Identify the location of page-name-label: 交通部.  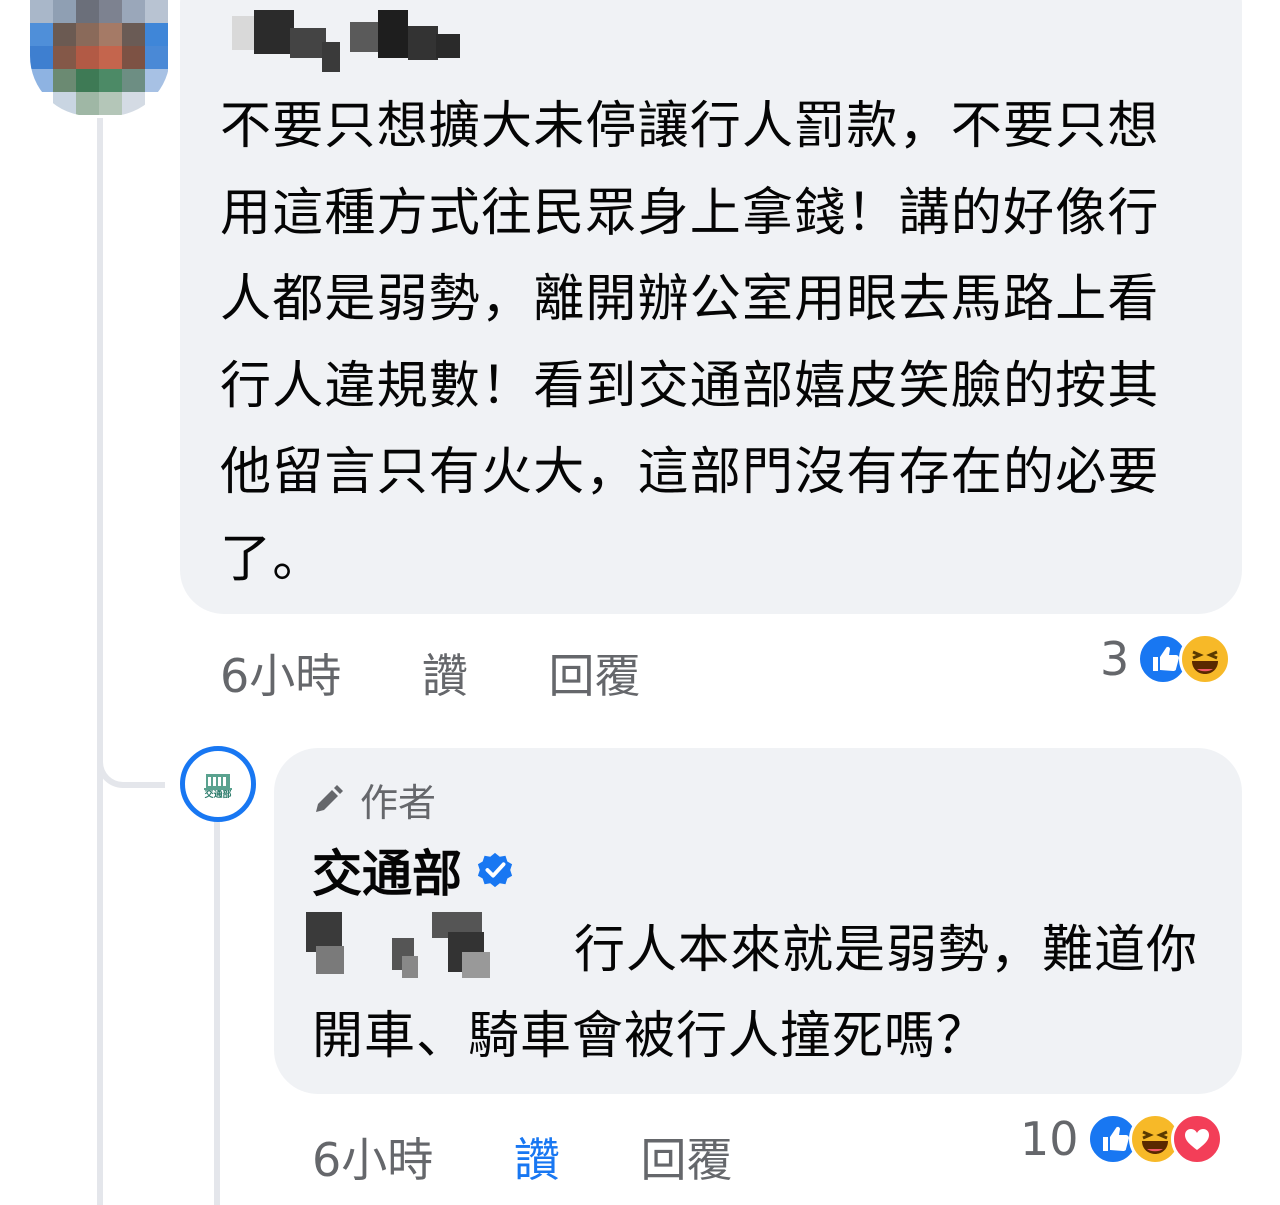
(387, 874).